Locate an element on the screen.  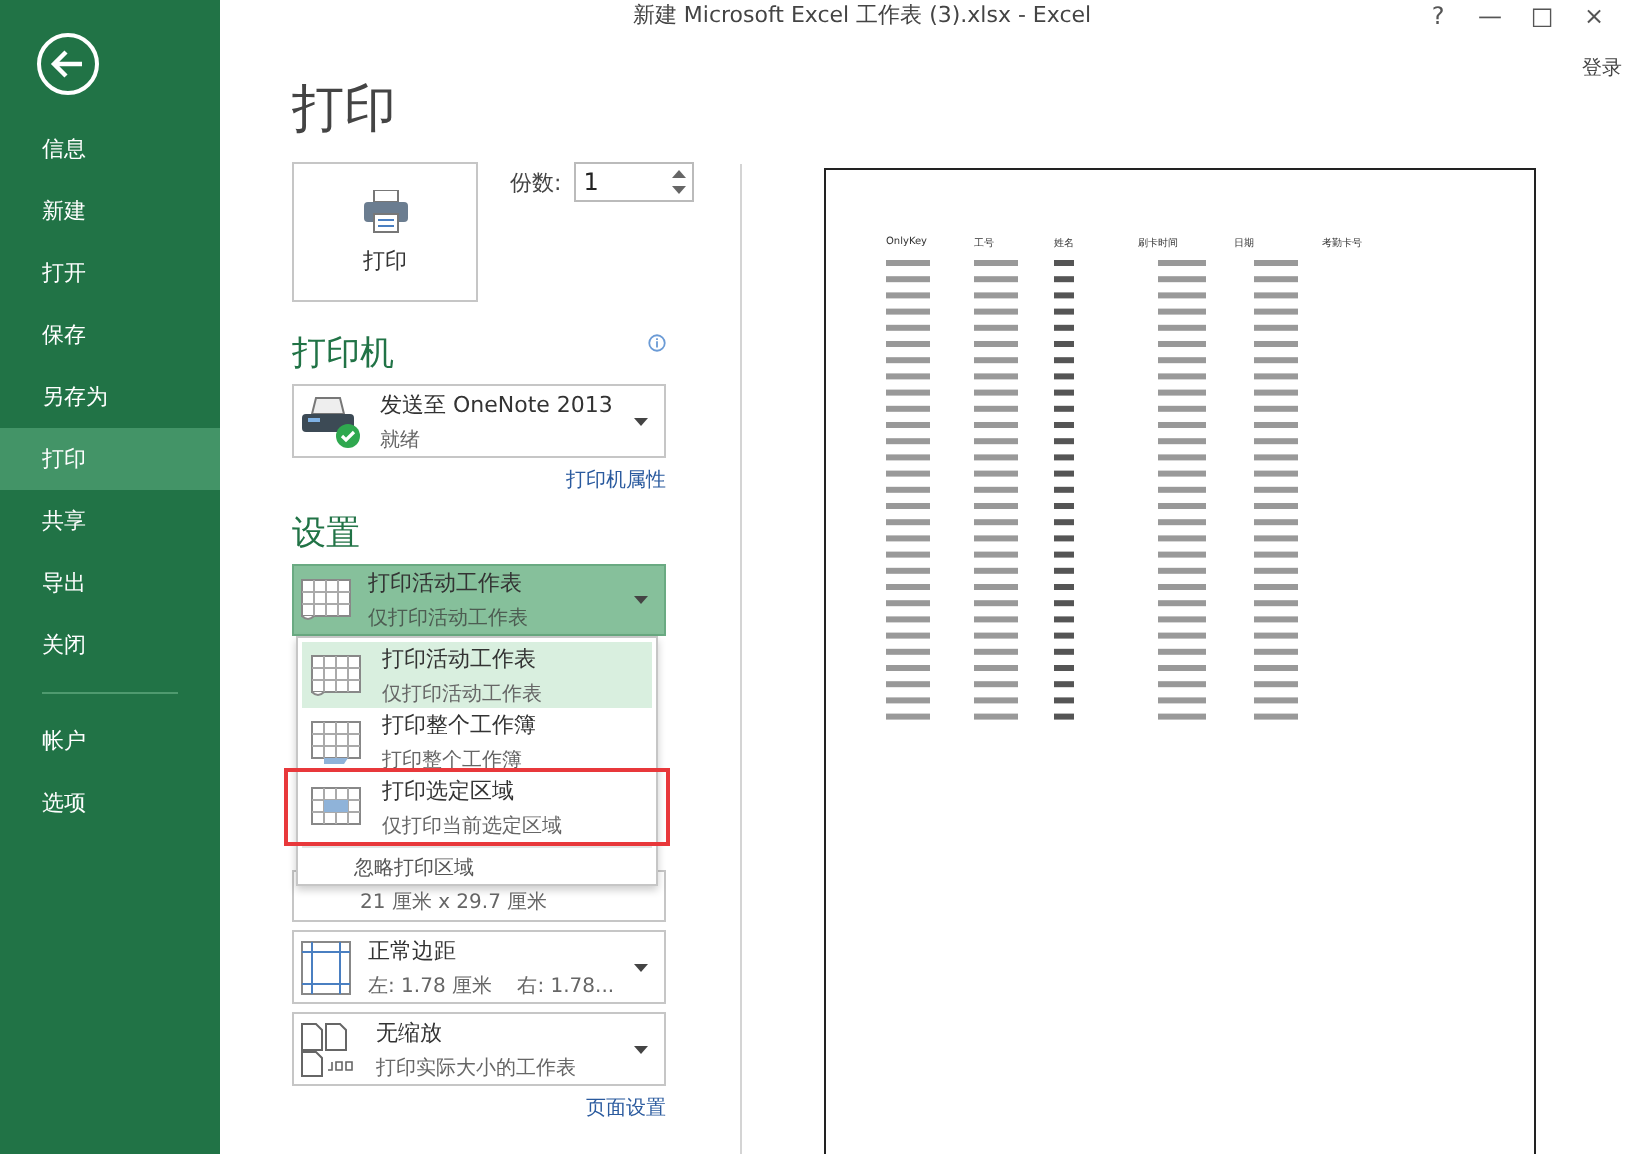
option-description: 21 厘米 x 29.7 厘米 is located at coordinates (455, 902).